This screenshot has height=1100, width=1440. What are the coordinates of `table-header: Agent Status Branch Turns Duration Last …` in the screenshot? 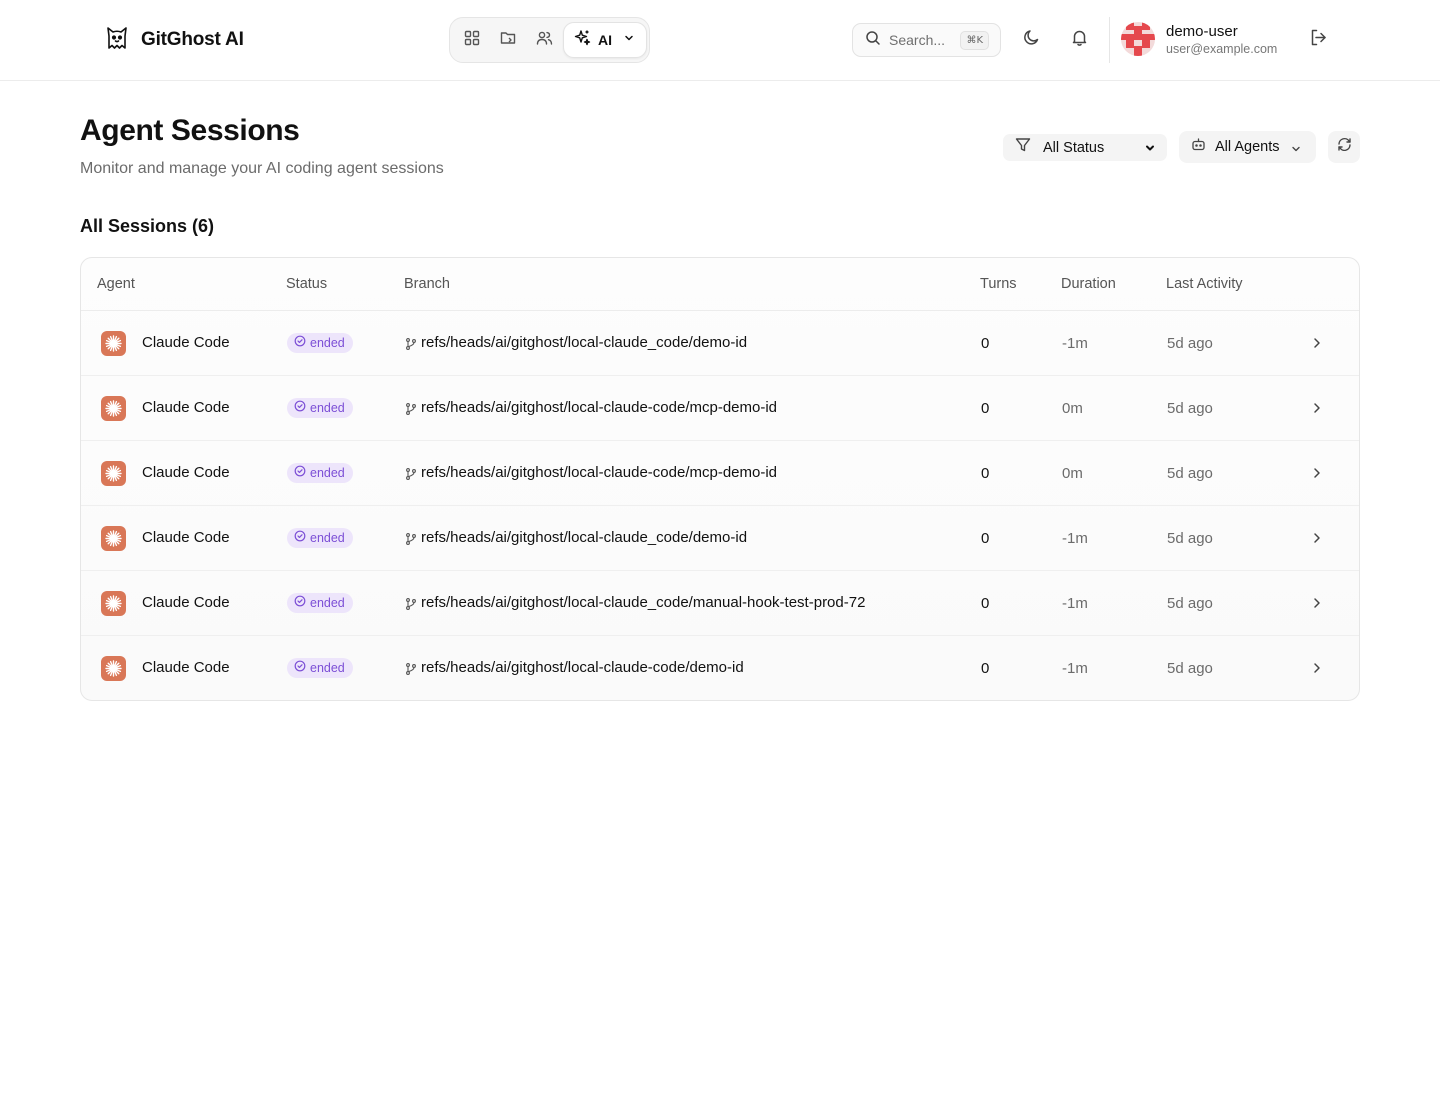 It's located at (720, 284).